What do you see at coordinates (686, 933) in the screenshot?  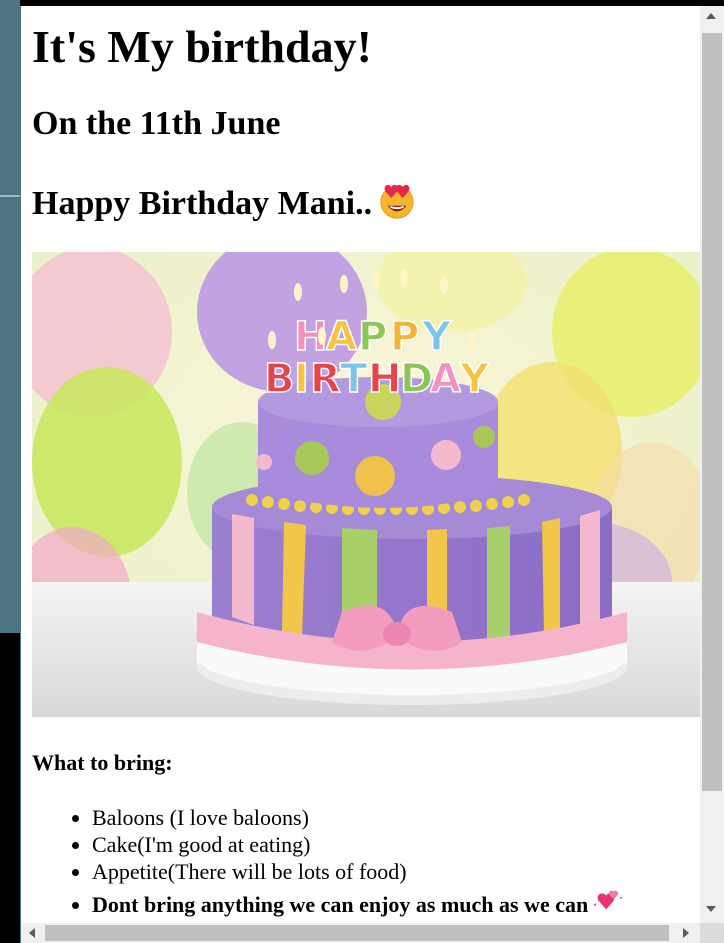 I see `scroll-right-arrow-icon` at bounding box center [686, 933].